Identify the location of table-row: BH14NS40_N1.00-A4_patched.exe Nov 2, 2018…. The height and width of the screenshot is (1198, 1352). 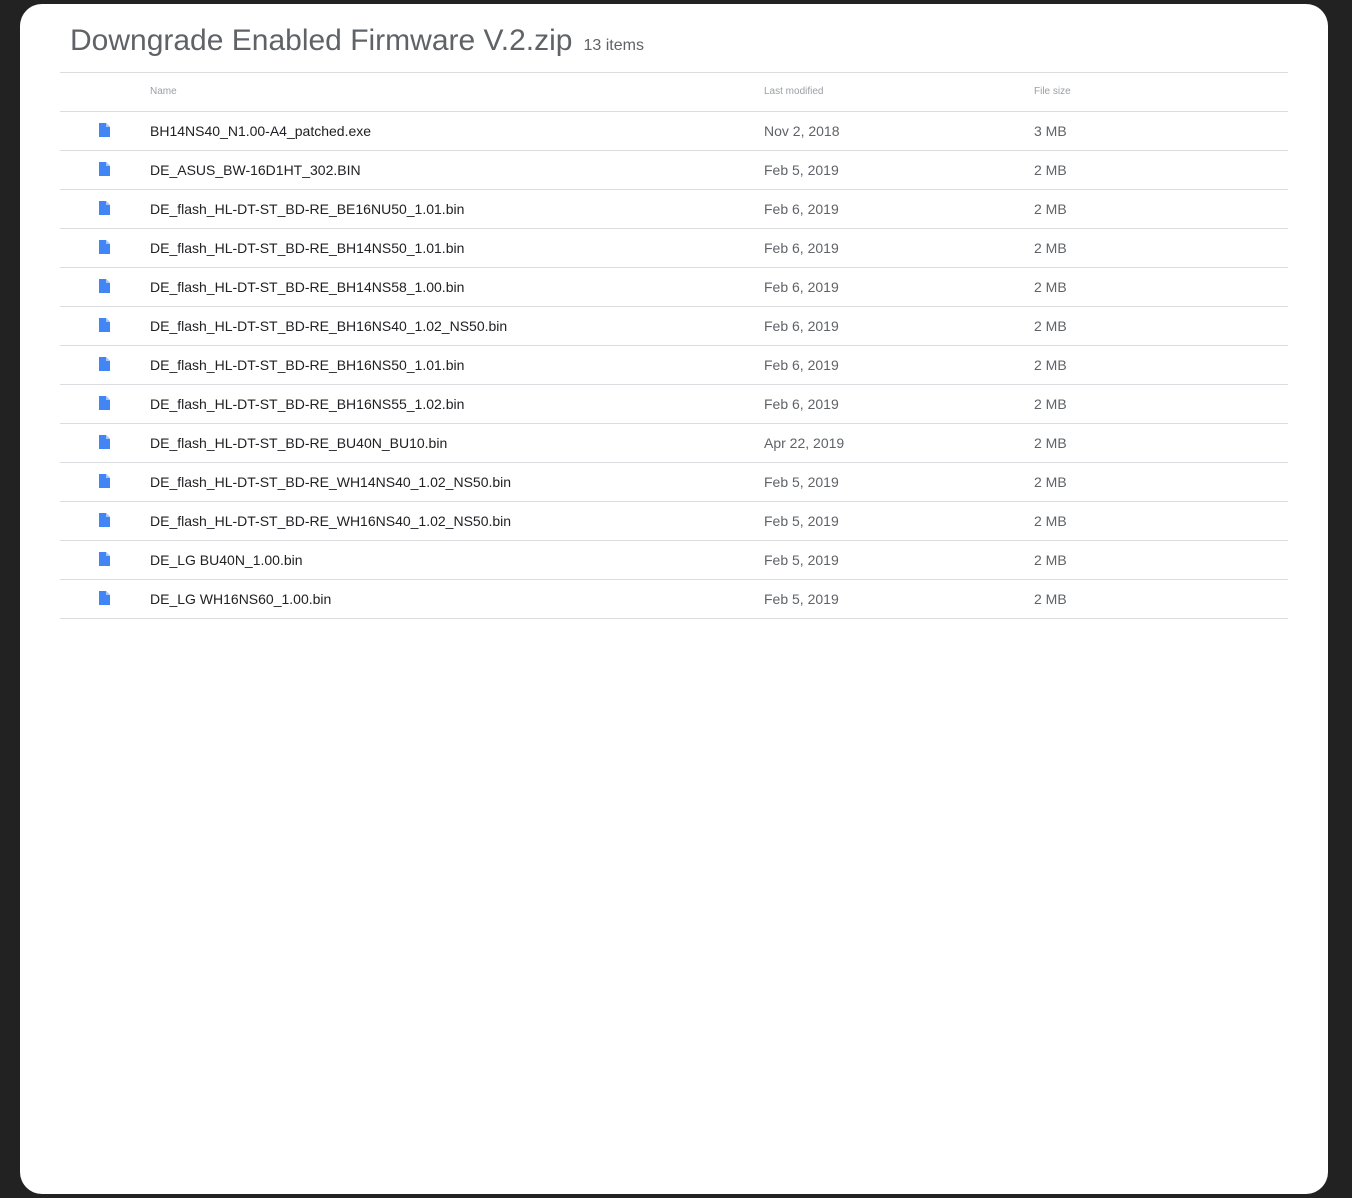
(674, 131).